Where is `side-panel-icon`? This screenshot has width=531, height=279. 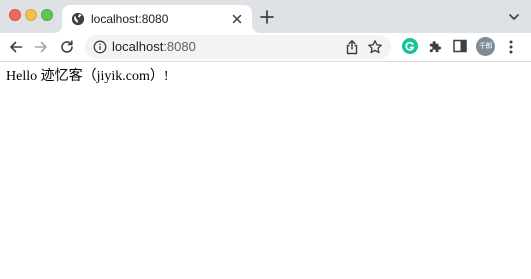 side-panel-icon is located at coordinates (460, 46).